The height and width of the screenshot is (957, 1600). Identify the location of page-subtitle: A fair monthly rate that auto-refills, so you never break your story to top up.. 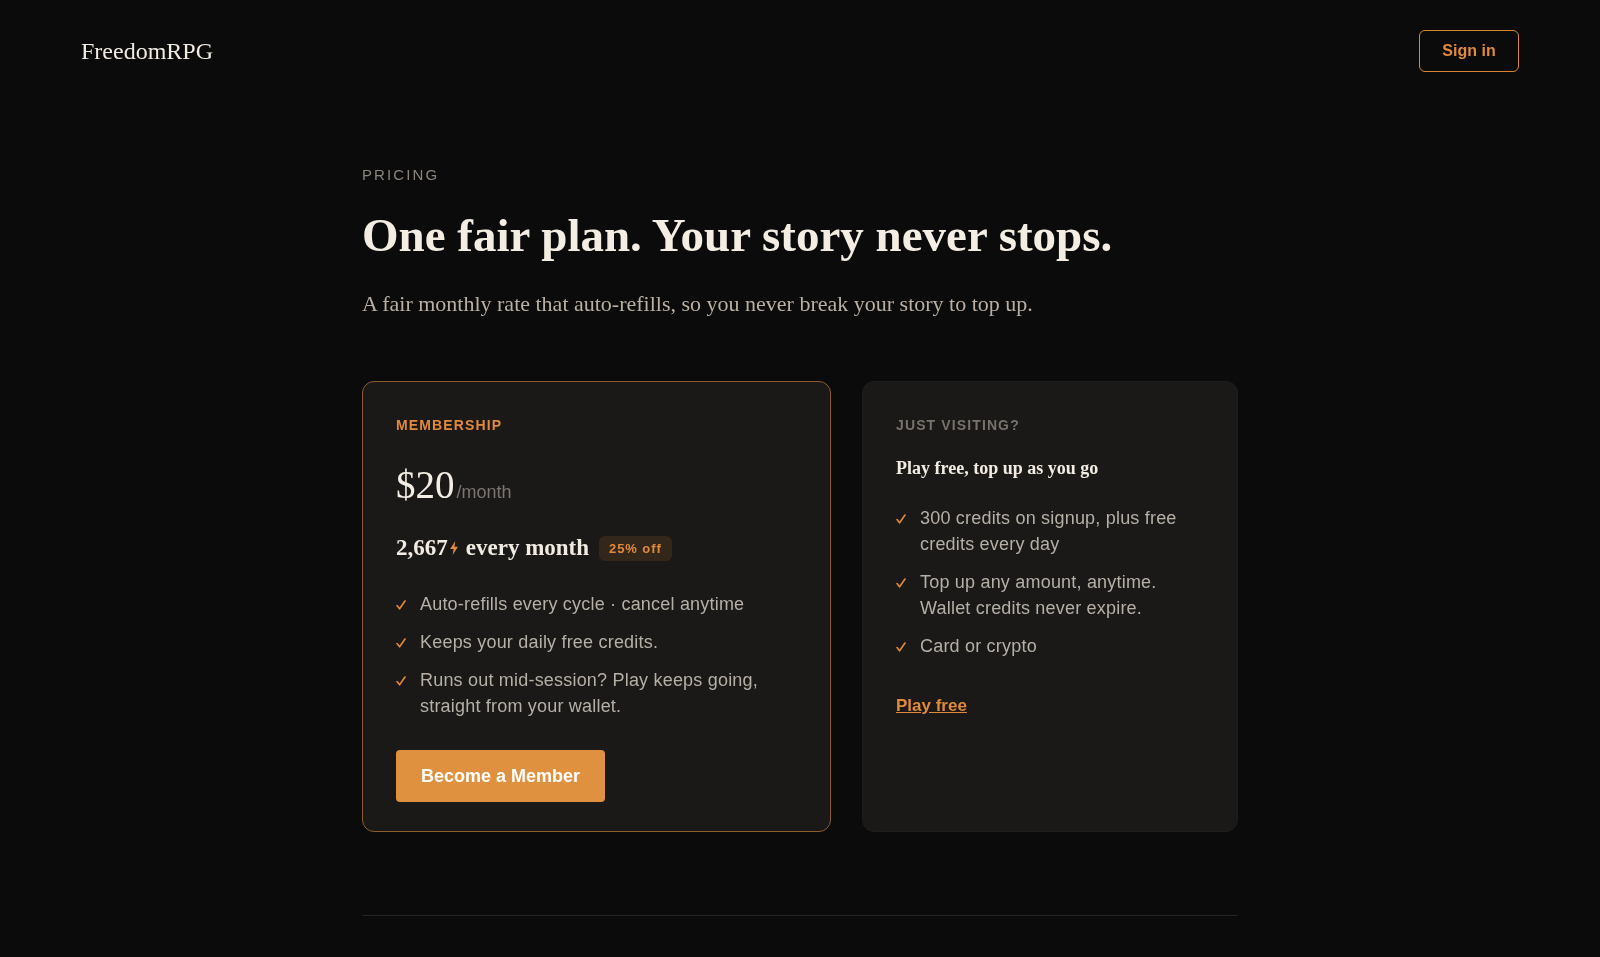
(698, 303).